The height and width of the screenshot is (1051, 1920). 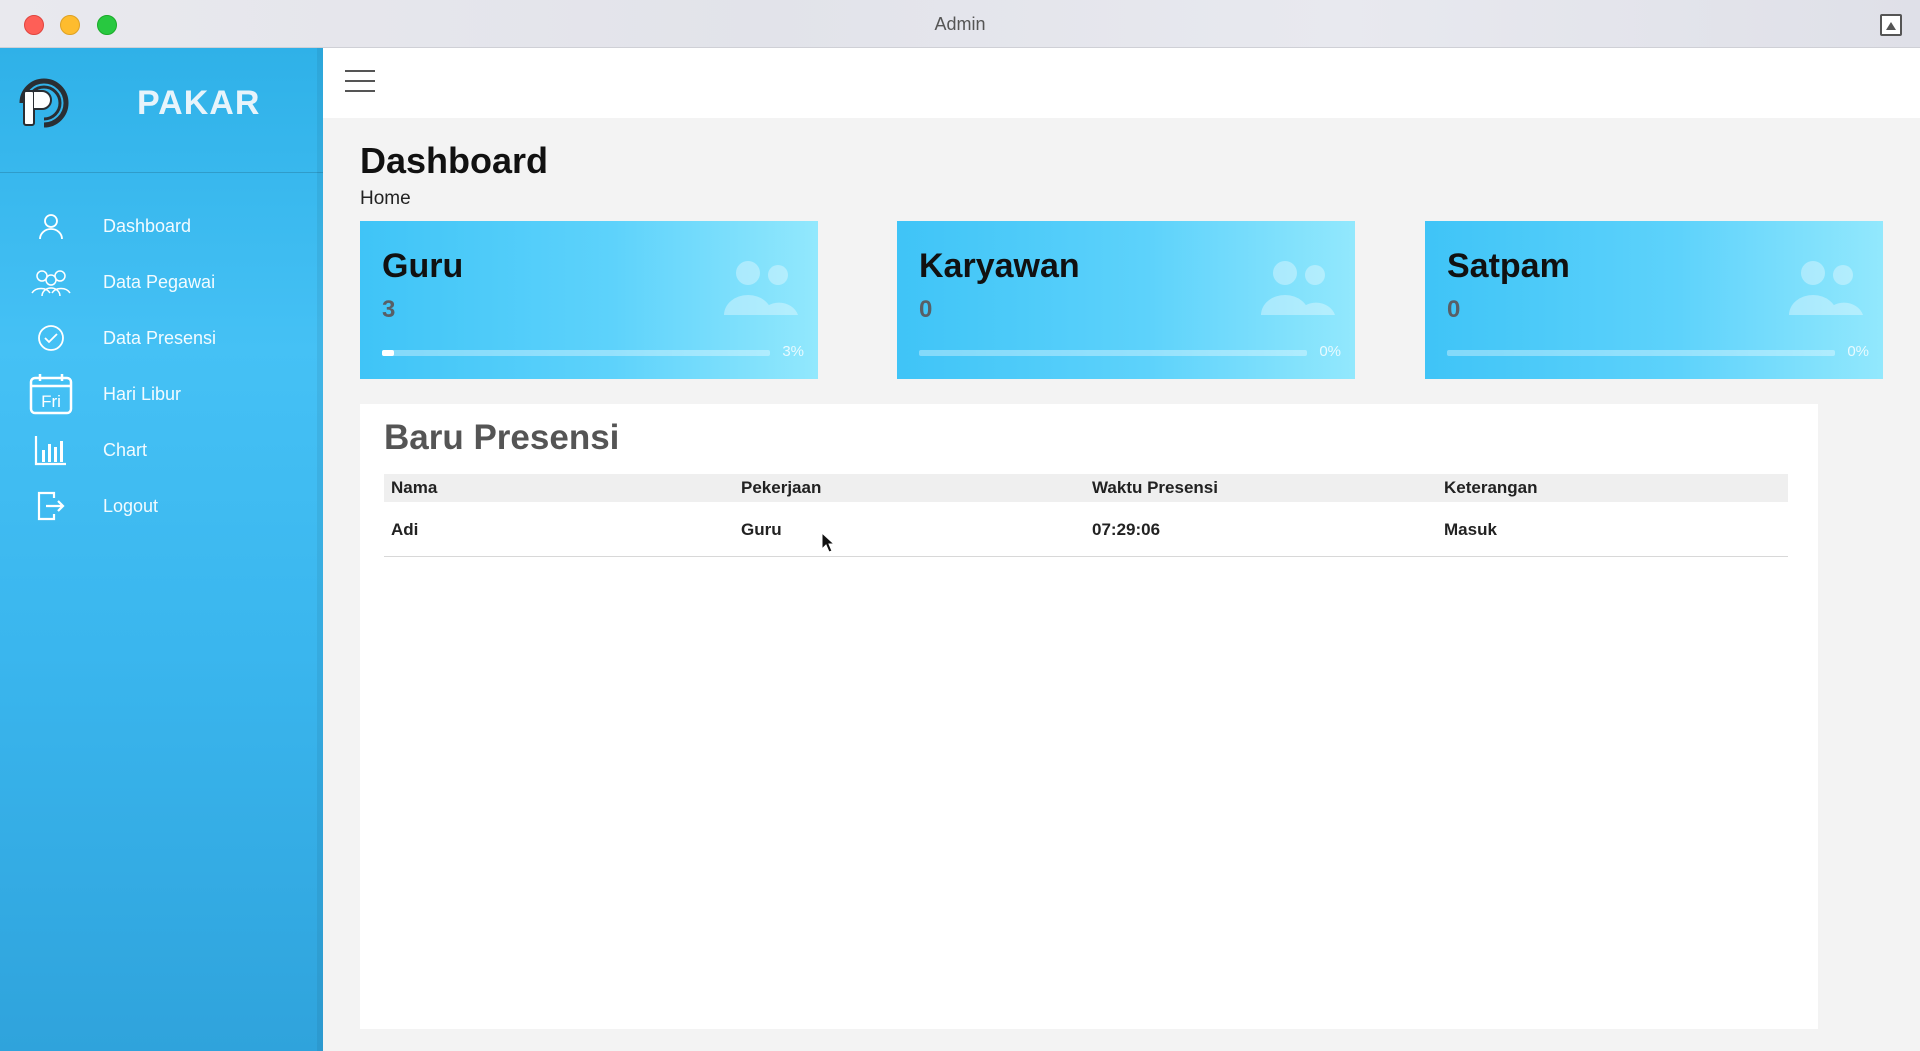 I want to click on card-title: Guru, so click(x=423, y=266).